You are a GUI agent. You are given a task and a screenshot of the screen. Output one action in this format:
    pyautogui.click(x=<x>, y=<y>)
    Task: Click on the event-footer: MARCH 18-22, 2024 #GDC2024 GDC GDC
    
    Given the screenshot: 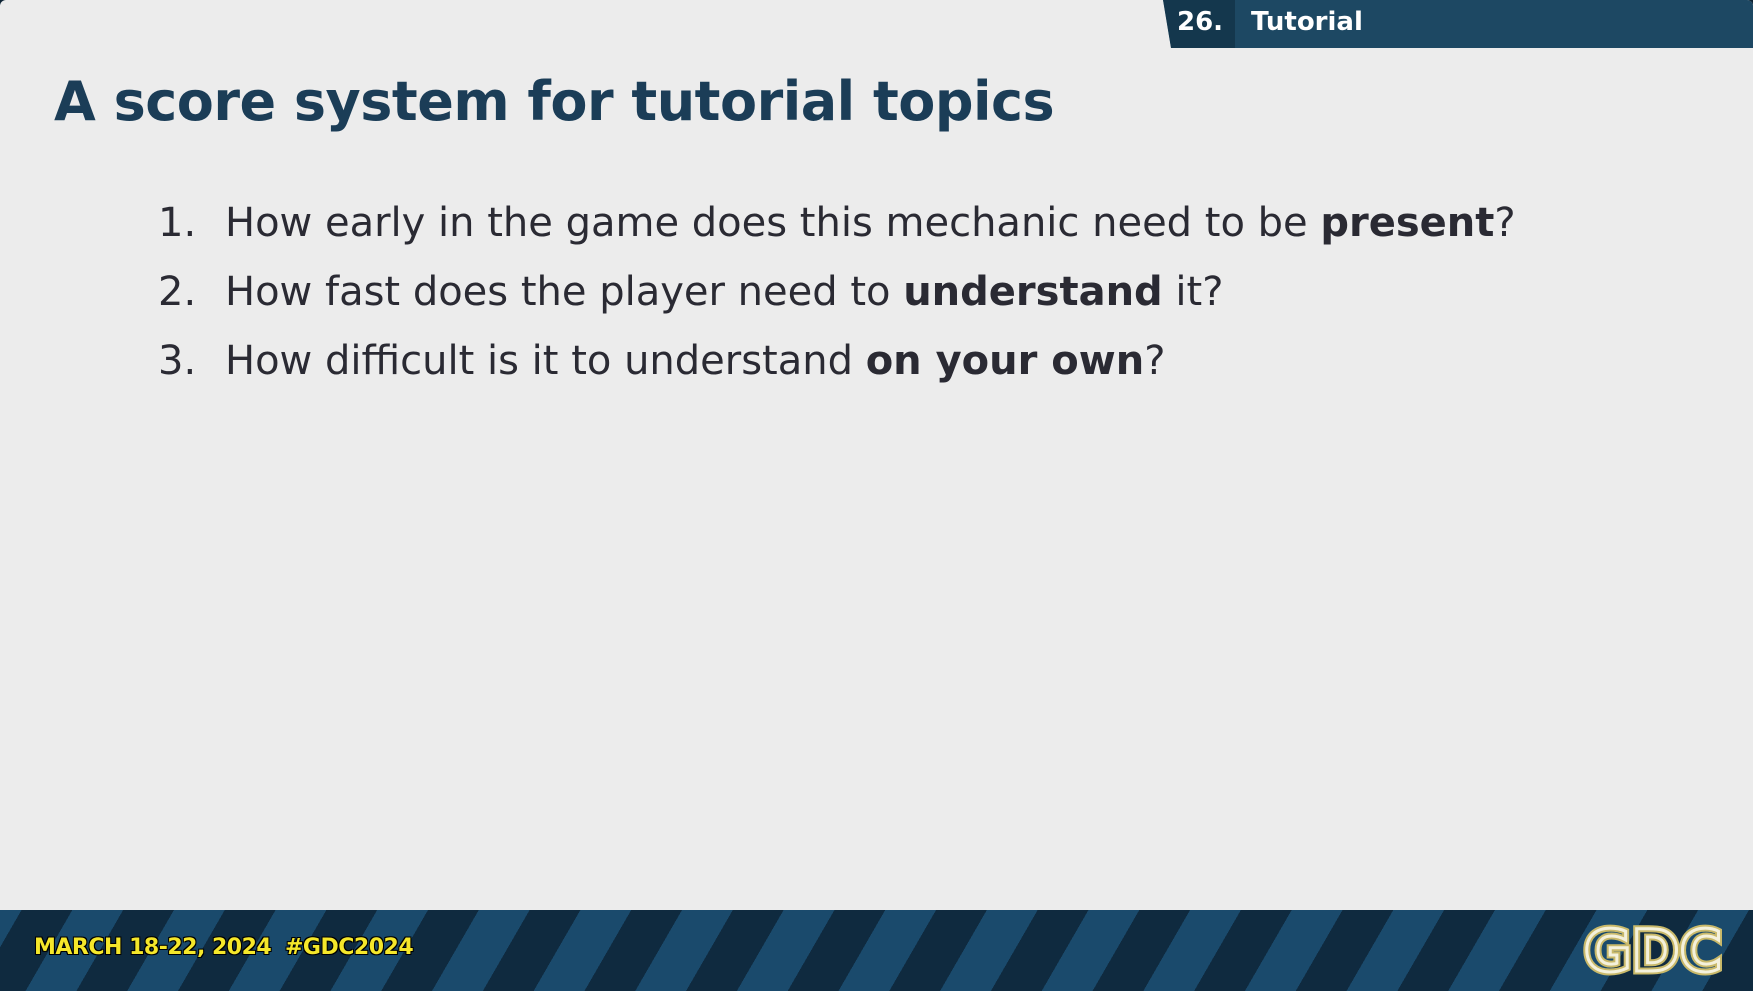 What is the action you would take?
    pyautogui.click(x=876, y=950)
    